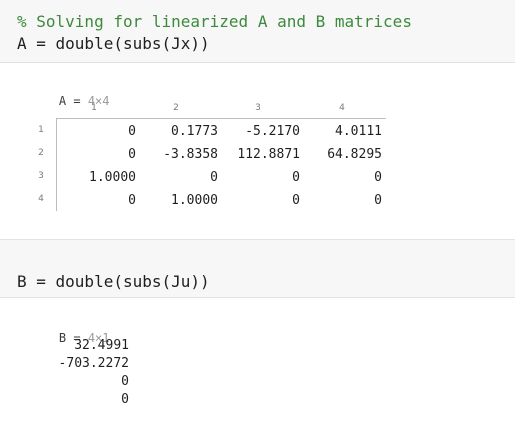  What do you see at coordinates (194, 131) in the screenshot?
I see `matrix-cell-r1-c2: 0.1773` at bounding box center [194, 131].